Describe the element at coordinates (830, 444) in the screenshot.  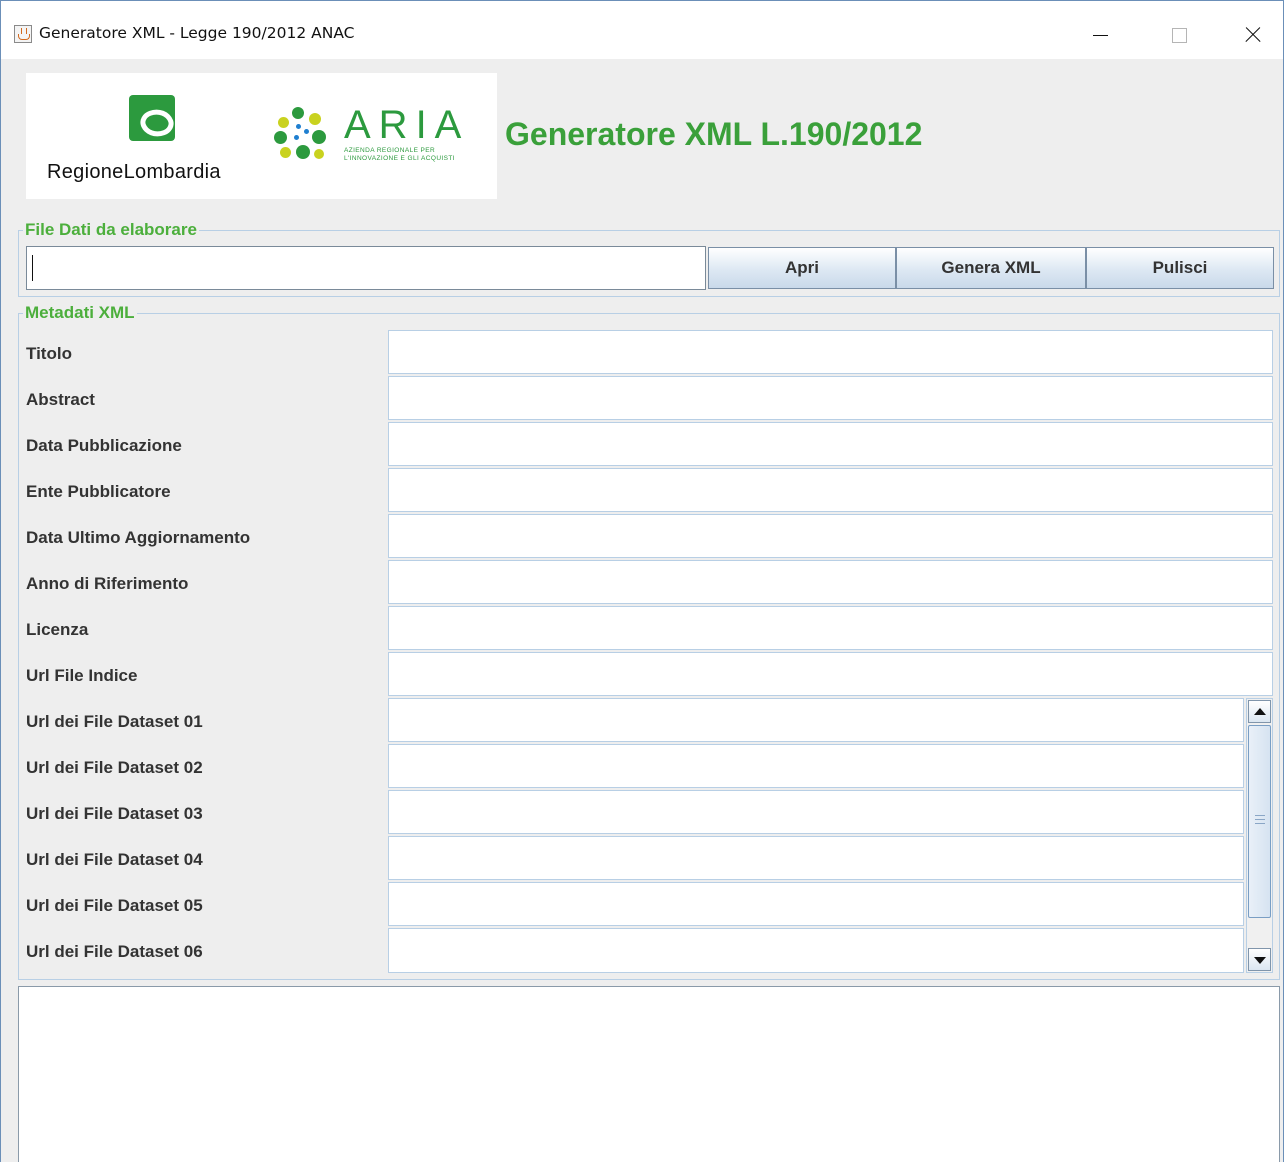
I see `field-input-data-pubblicazione` at that location.